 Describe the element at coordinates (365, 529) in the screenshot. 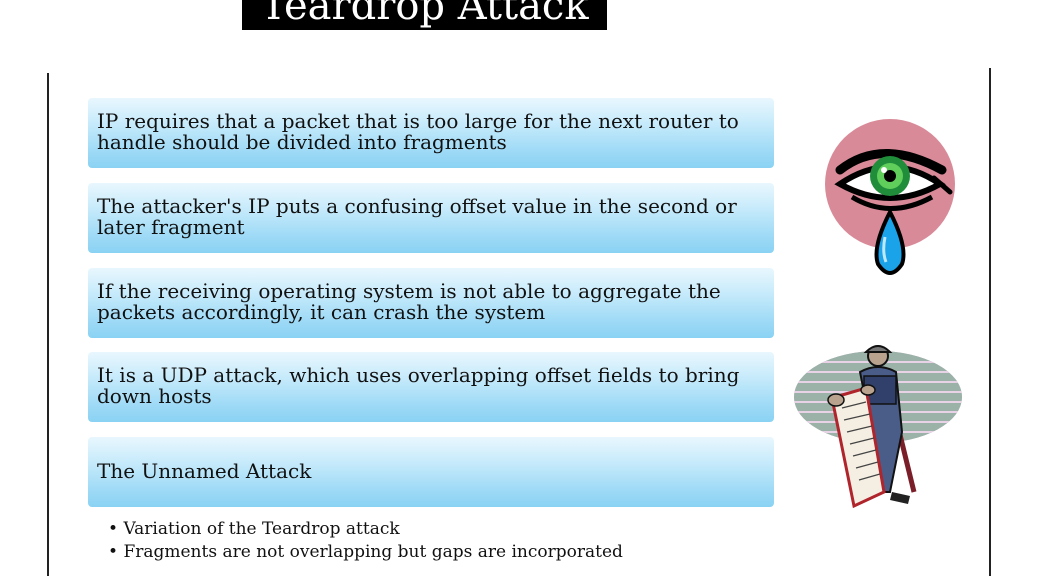

I see `sub-bullet-item: Variation of the Teardrop attack` at that location.